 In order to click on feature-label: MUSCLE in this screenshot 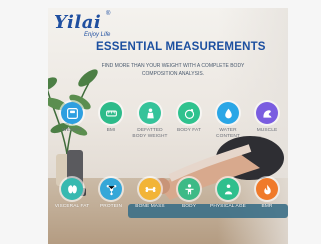, I will do `click(267, 130)`.